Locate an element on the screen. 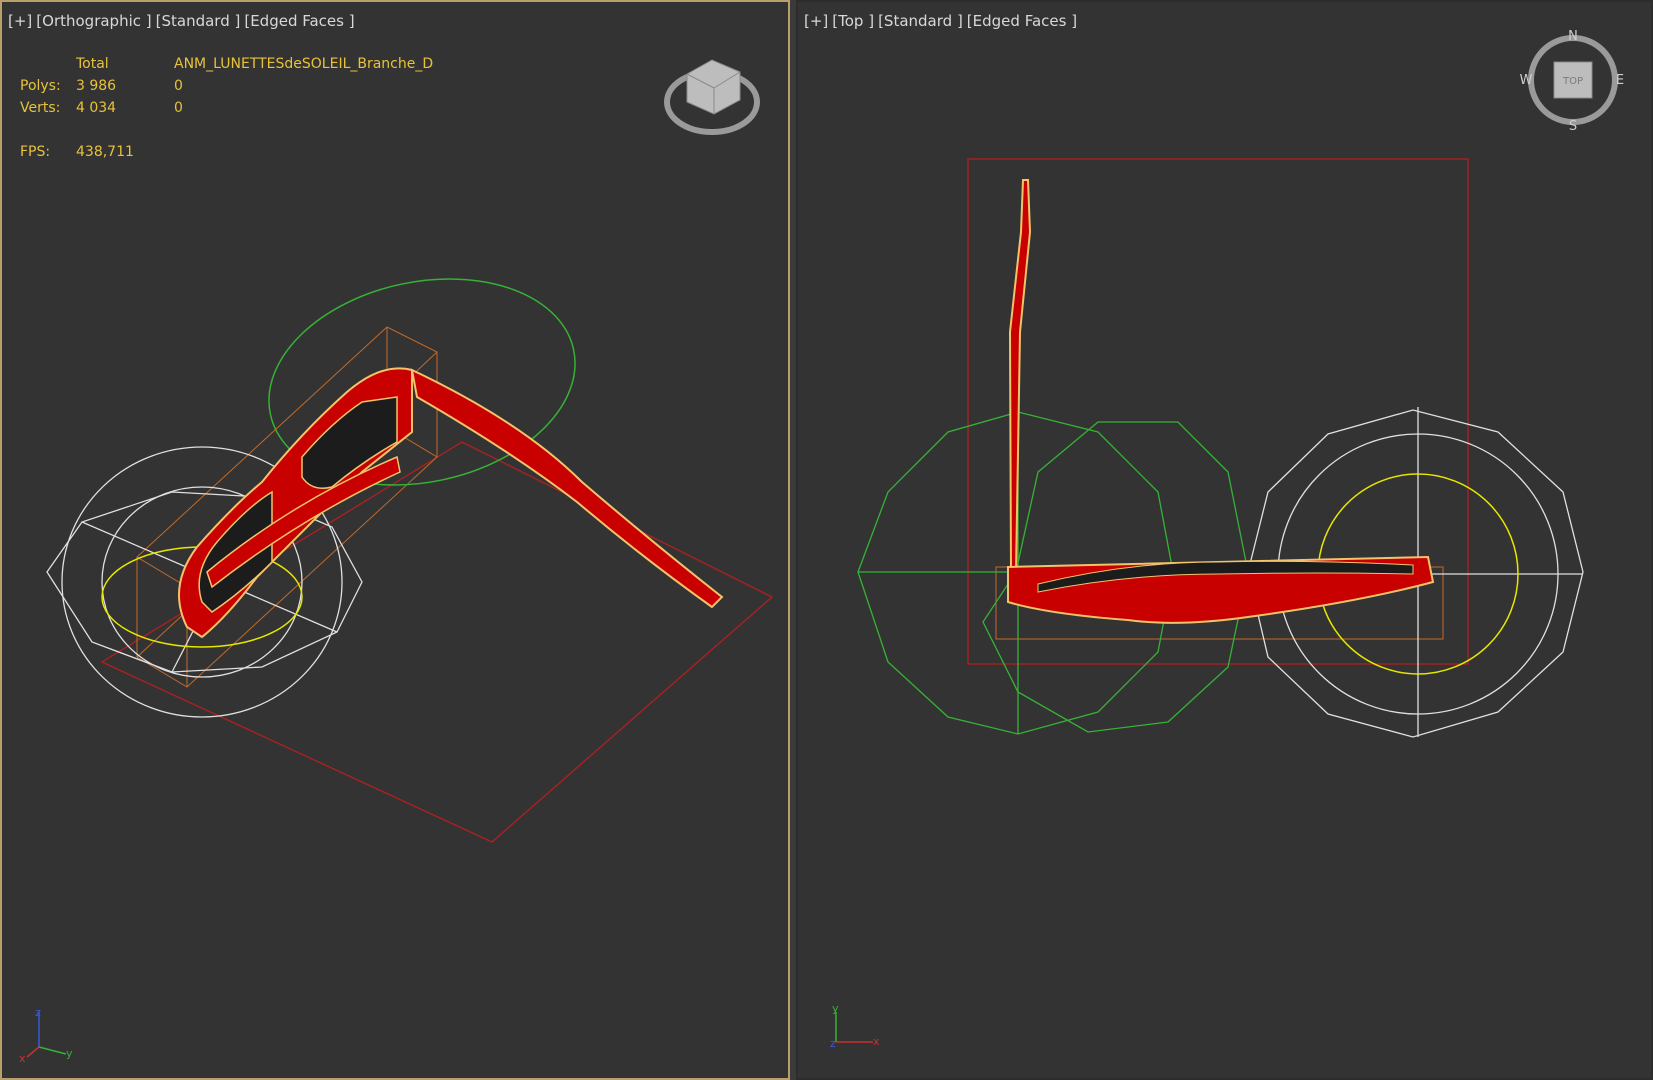  compass-e: E is located at coordinates (1620, 80).